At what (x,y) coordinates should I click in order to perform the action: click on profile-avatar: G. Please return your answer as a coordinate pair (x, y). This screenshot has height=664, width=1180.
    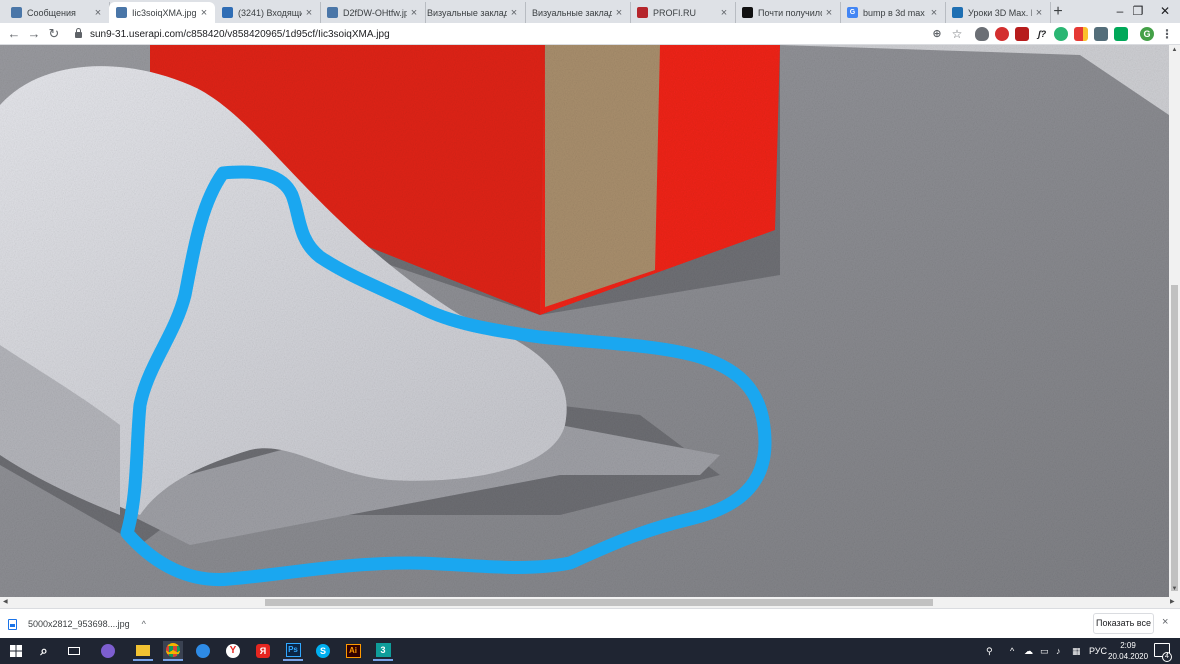
    Looking at the image, I should click on (1147, 34).